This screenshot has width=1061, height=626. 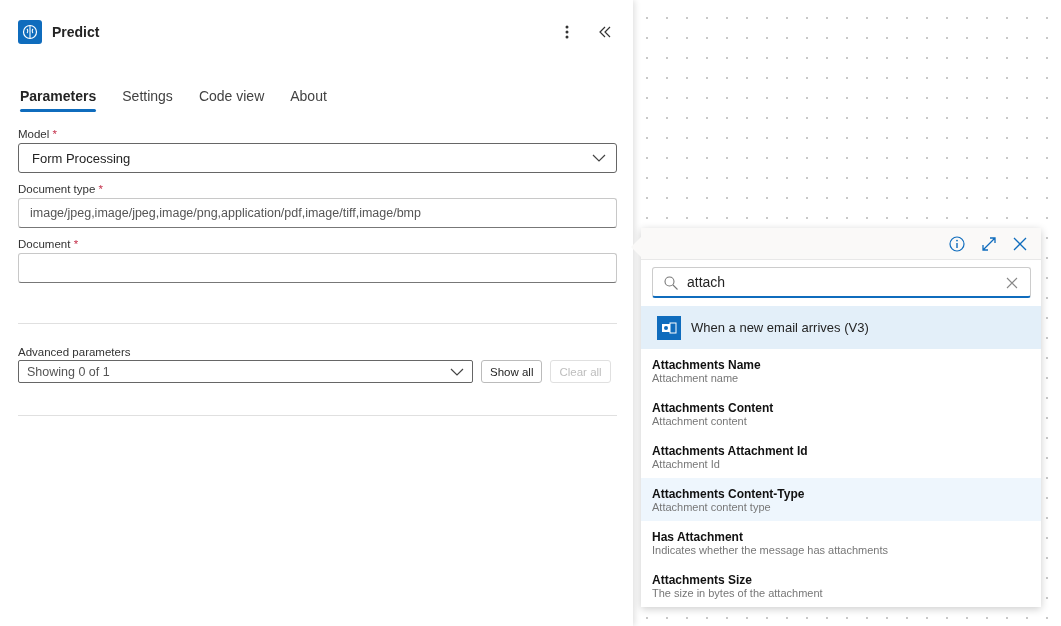 What do you see at coordinates (671, 283) in the screenshot?
I see `search-icon` at bounding box center [671, 283].